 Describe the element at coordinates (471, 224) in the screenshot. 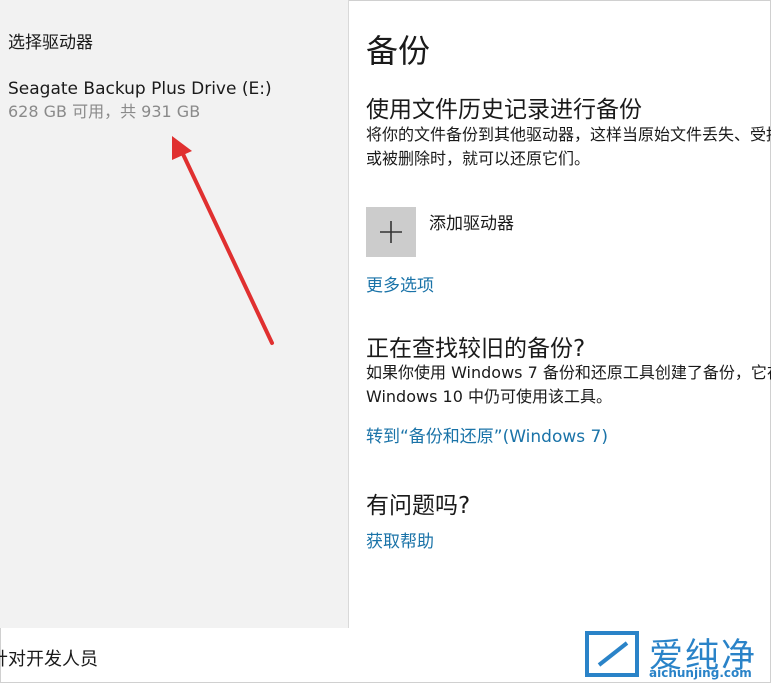

I see `add-drive-label: 添加驱动器` at that location.